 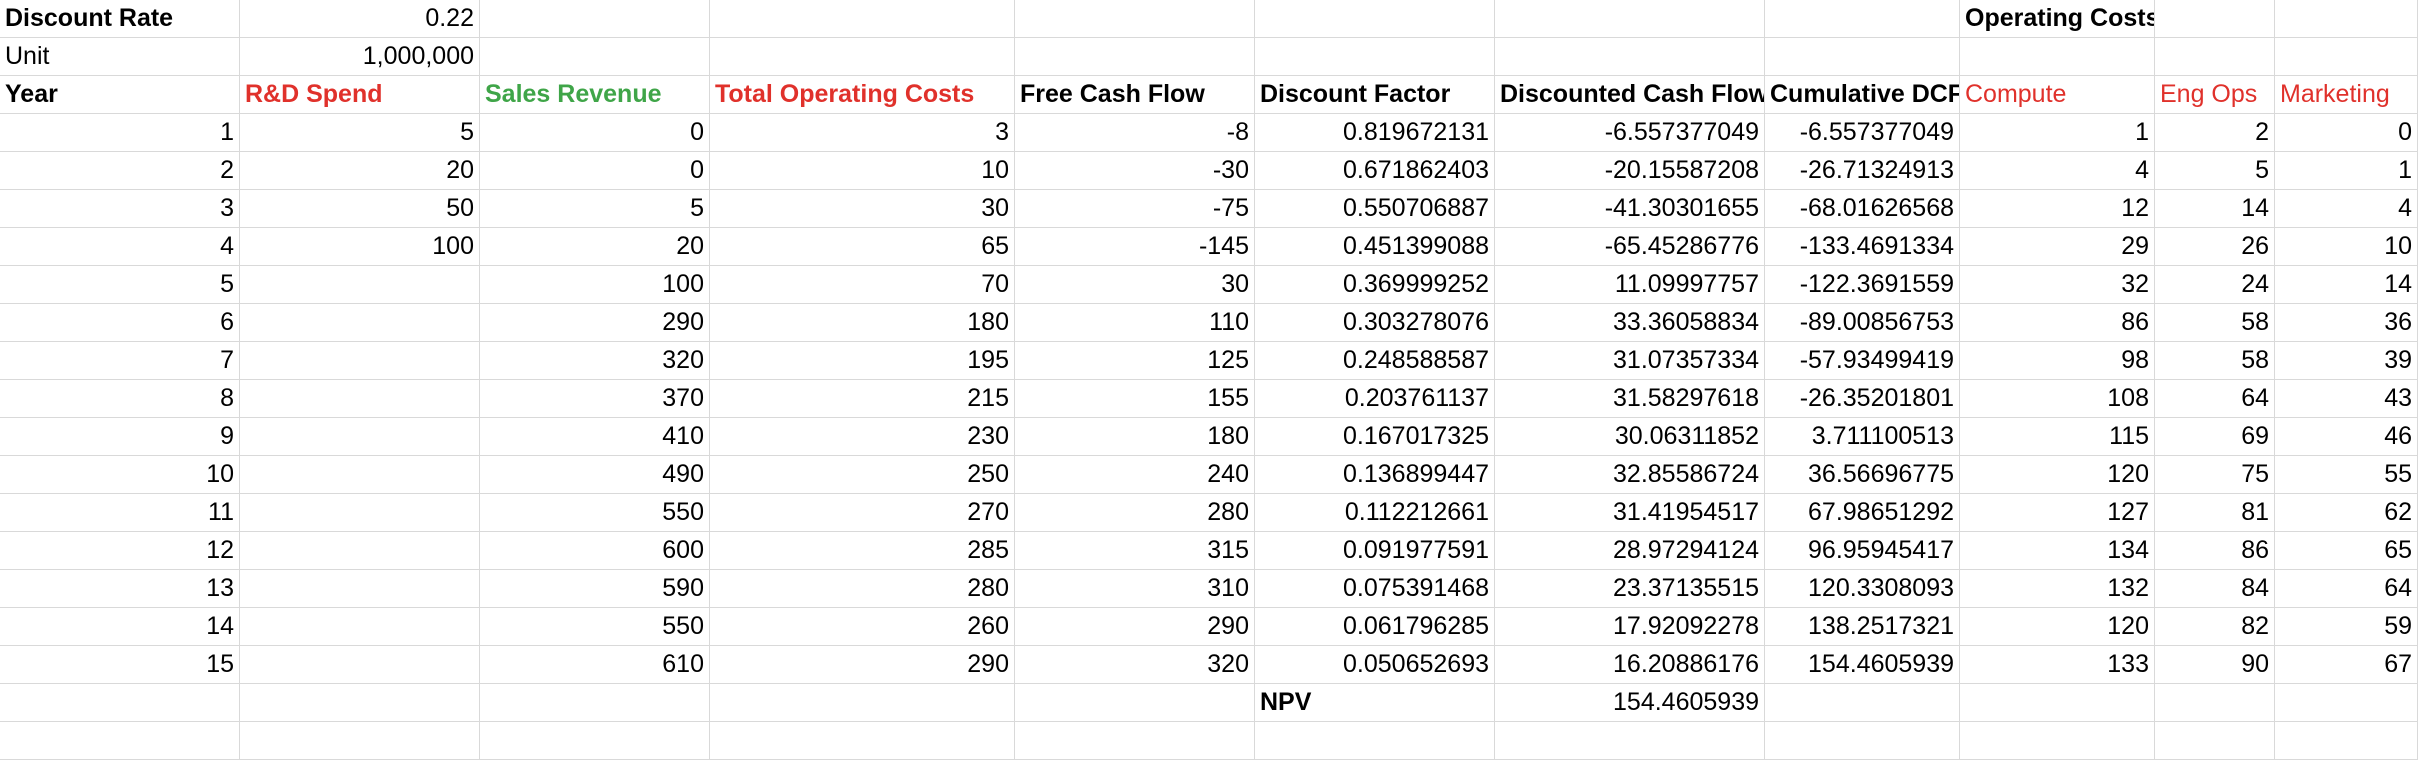 I want to click on sales-revenue-cell: 20, so click(x=595, y=246).